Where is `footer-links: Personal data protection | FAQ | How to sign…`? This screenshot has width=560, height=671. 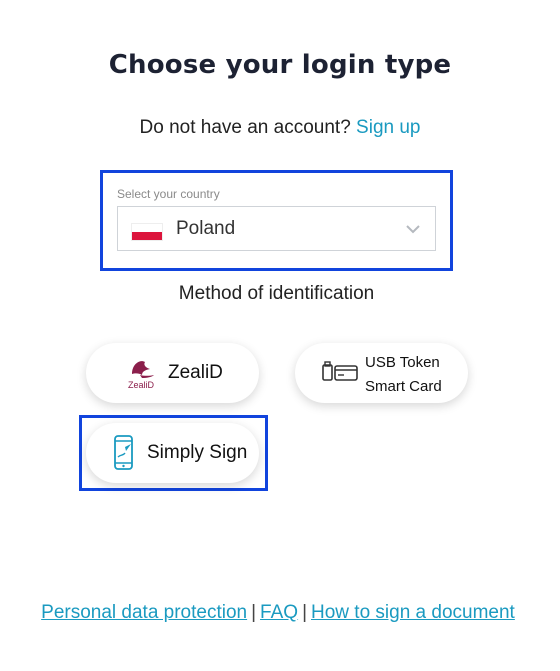 footer-links: Personal data protection | FAQ | How to sign… is located at coordinates (278, 613).